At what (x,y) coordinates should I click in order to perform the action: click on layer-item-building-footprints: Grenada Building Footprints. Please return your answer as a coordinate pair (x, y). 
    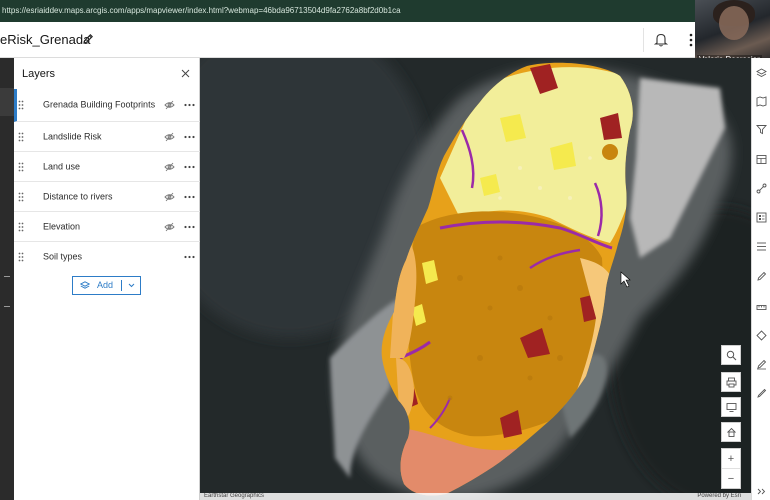
    Looking at the image, I should click on (107, 105).